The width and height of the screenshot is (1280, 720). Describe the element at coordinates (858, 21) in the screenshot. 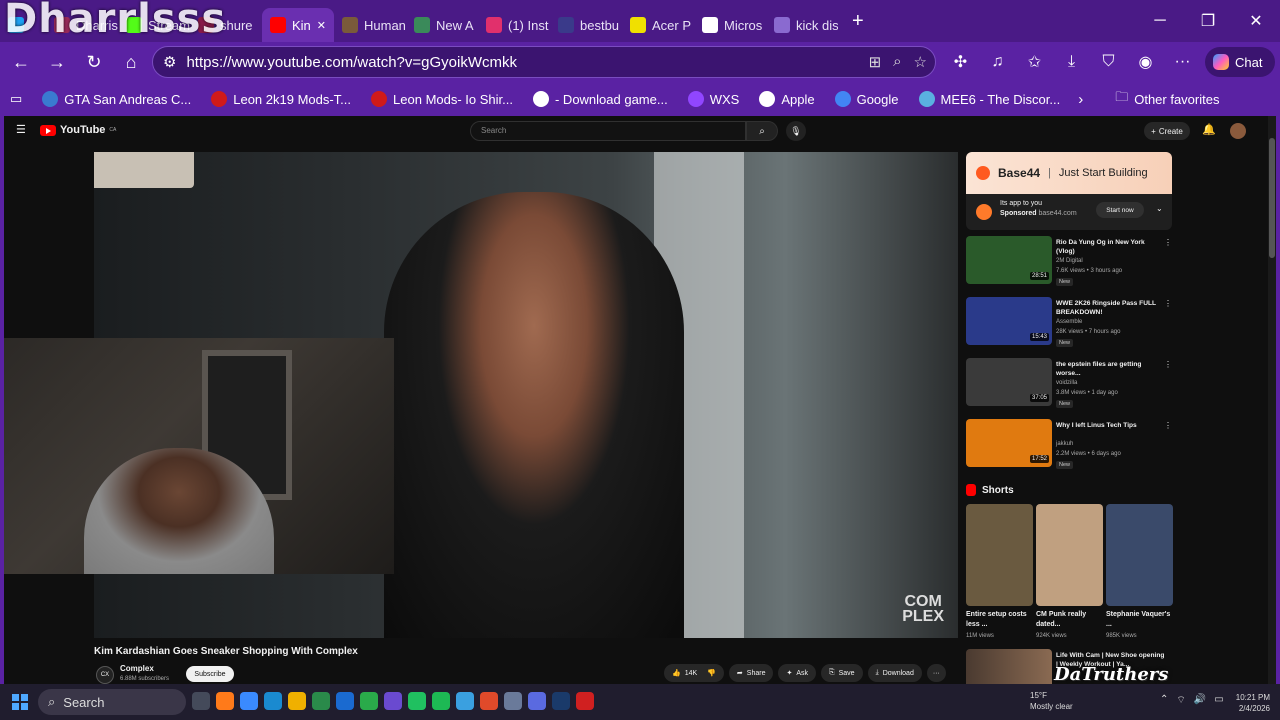

I see `new-tab-button: +` at that location.